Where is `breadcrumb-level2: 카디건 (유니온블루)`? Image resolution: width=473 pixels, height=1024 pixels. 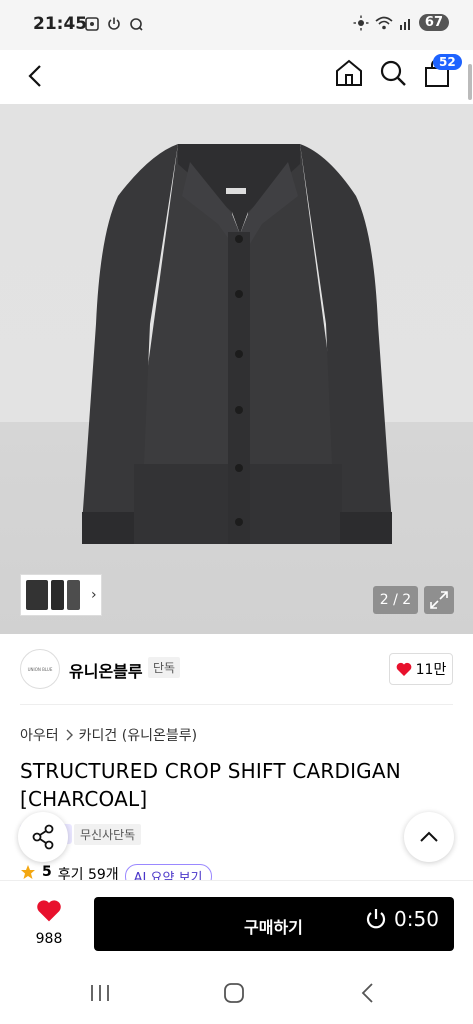 breadcrumb-level2: 카디건 (유니온블루) is located at coordinates (138, 735).